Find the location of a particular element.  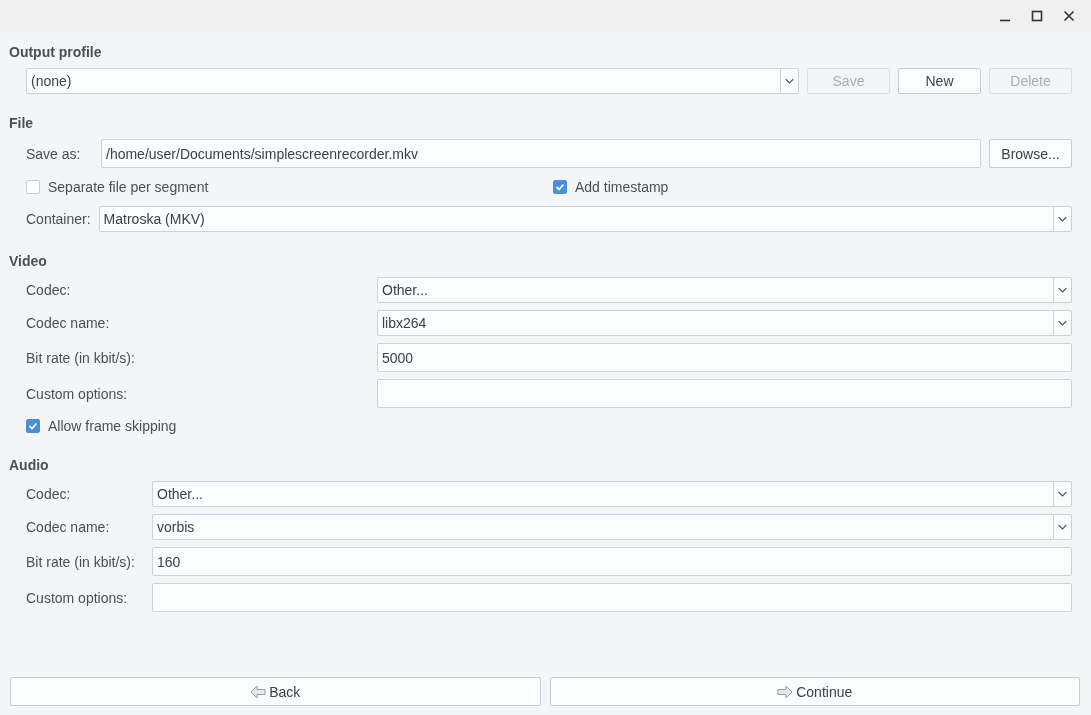

text-field: 5000 is located at coordinates (724, 357).